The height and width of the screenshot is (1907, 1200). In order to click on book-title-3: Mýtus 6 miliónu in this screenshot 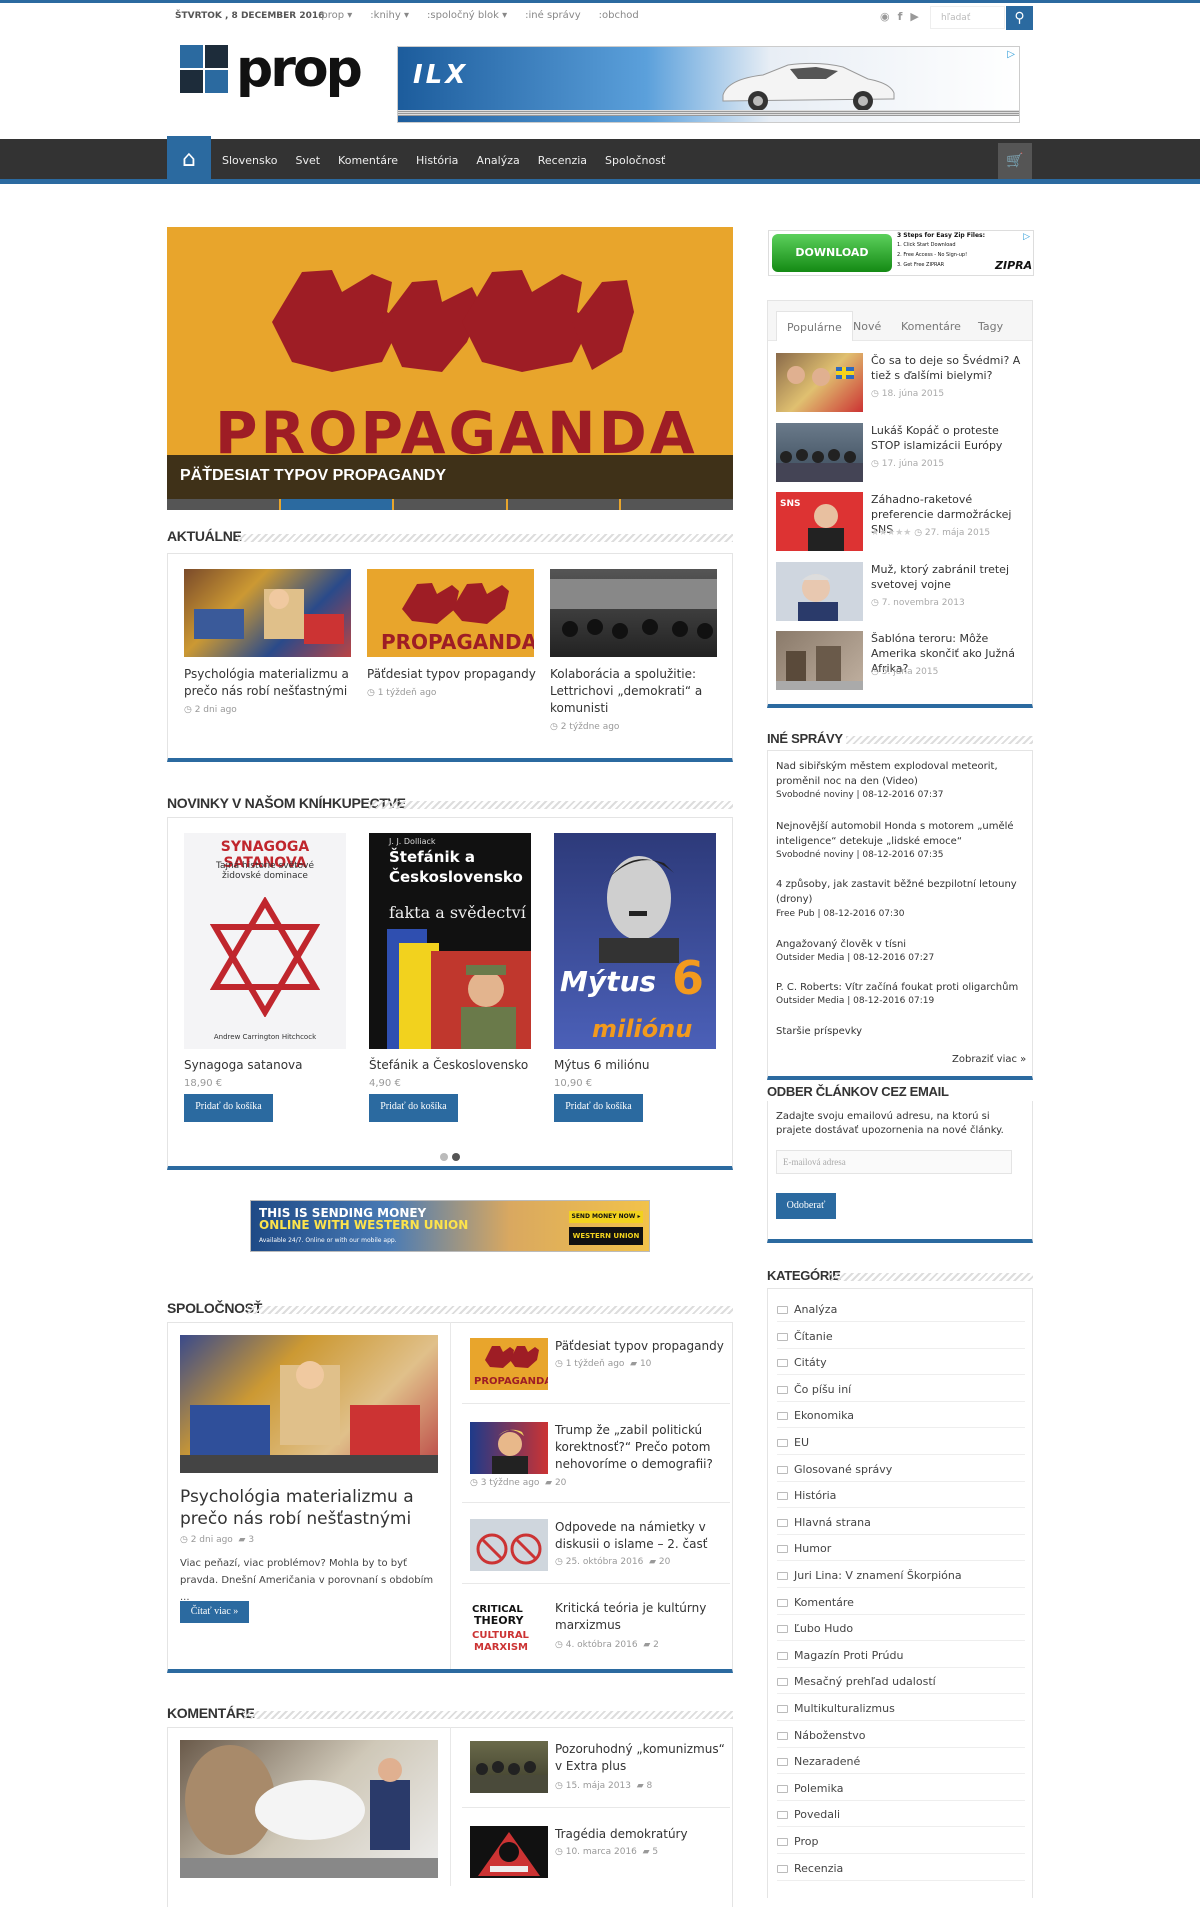, I will do `click(602, 1065)`.